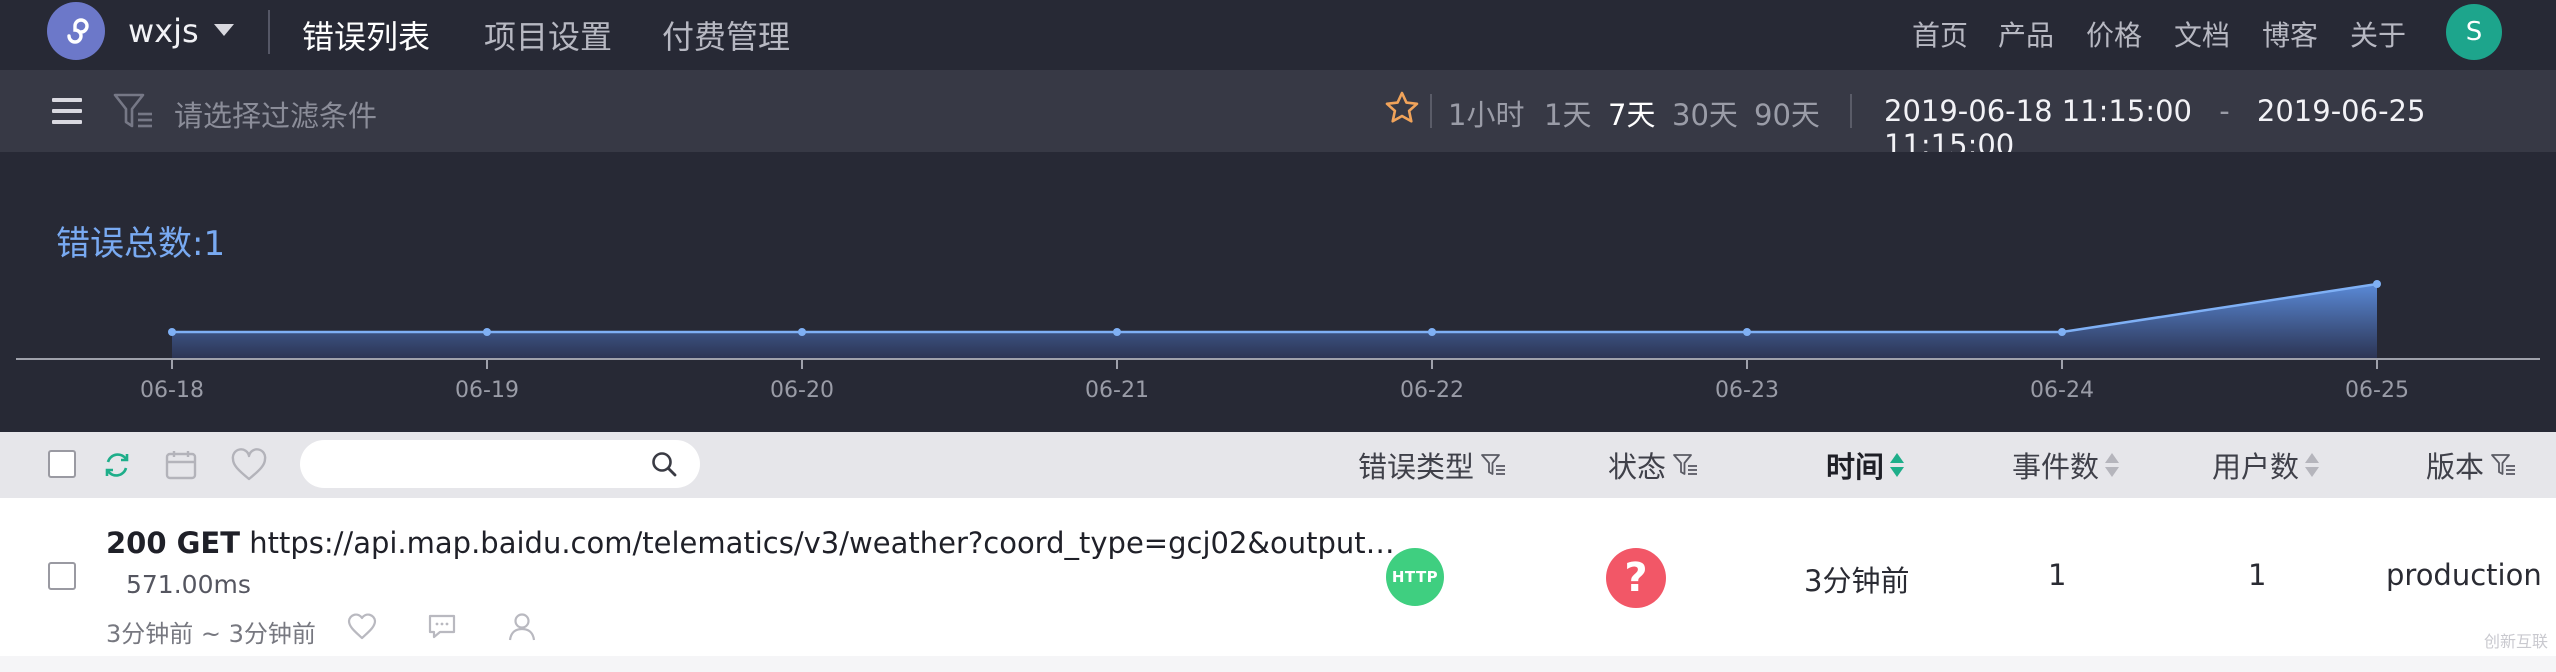 This screenshot has height=672, width=2556. I want to click on search-input, so click(500, 464).